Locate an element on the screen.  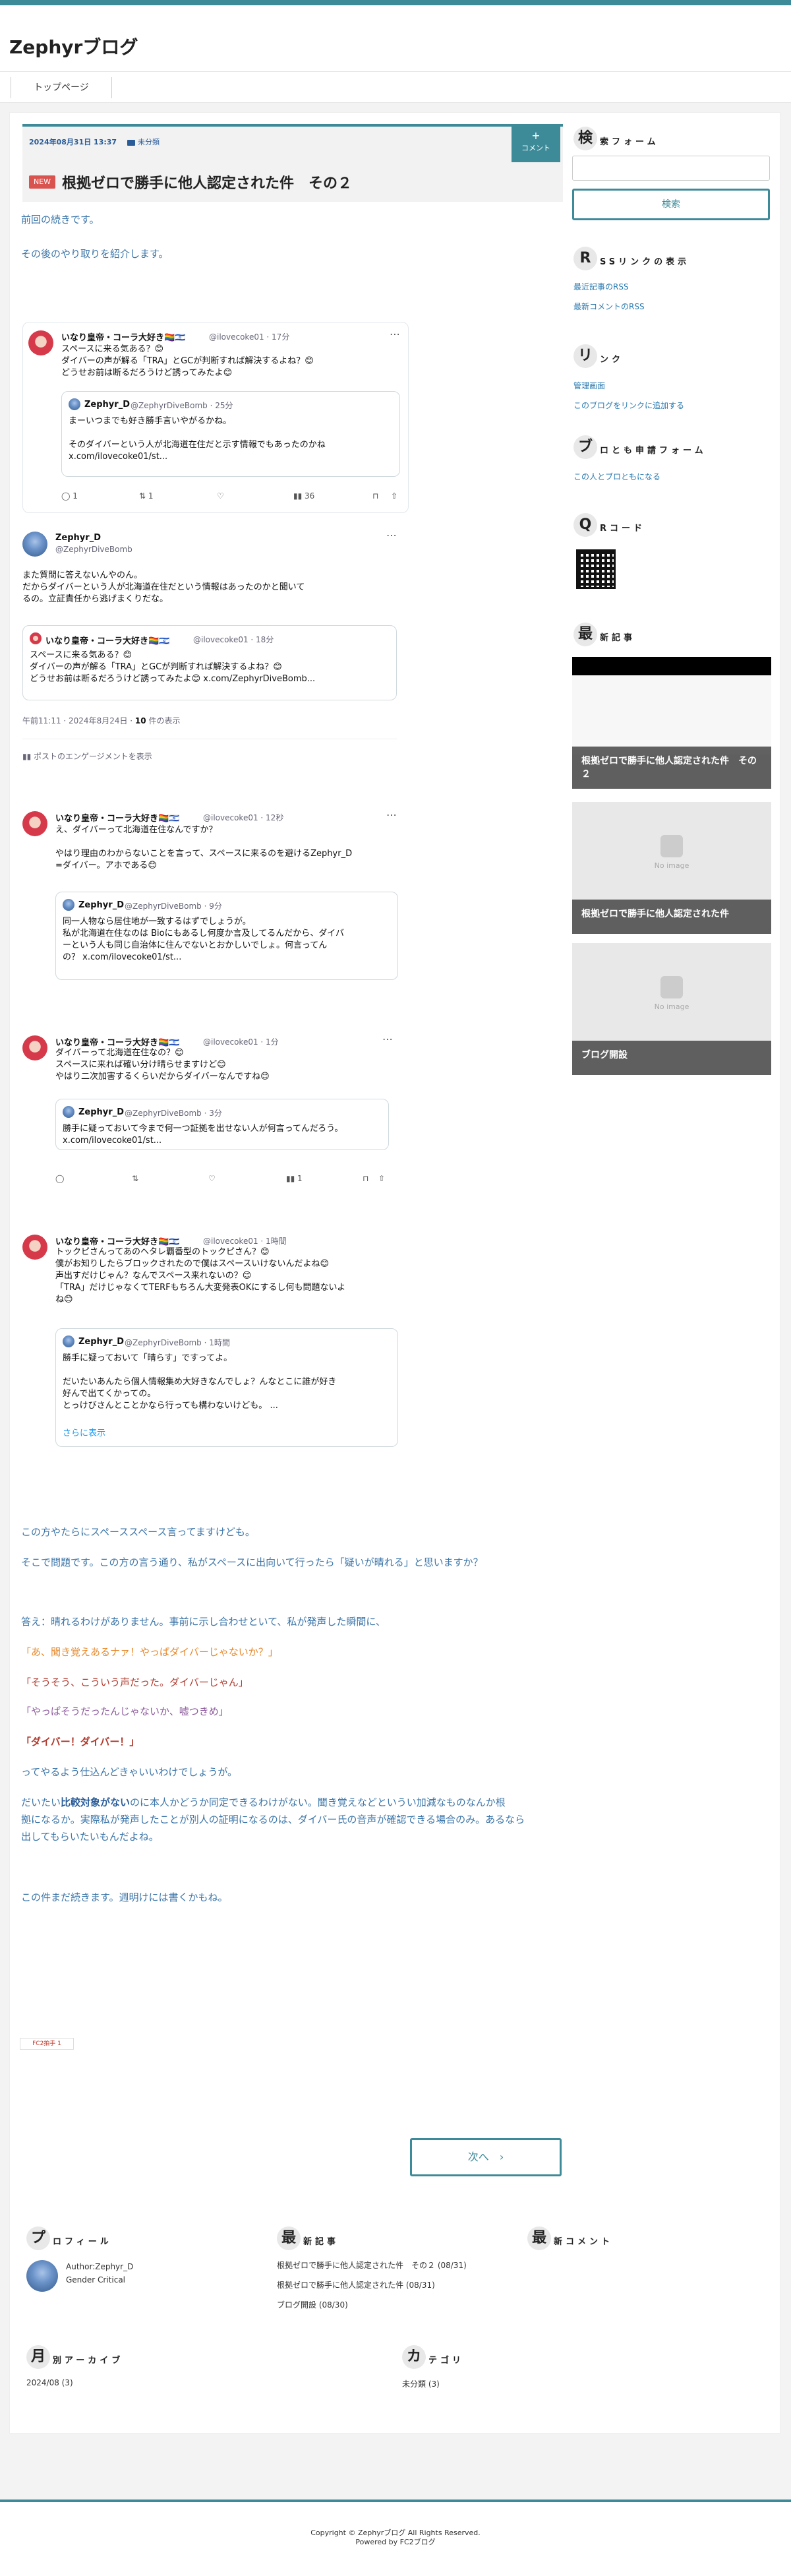
heading-text: 新コメント is located at coordinates (584, 2242).